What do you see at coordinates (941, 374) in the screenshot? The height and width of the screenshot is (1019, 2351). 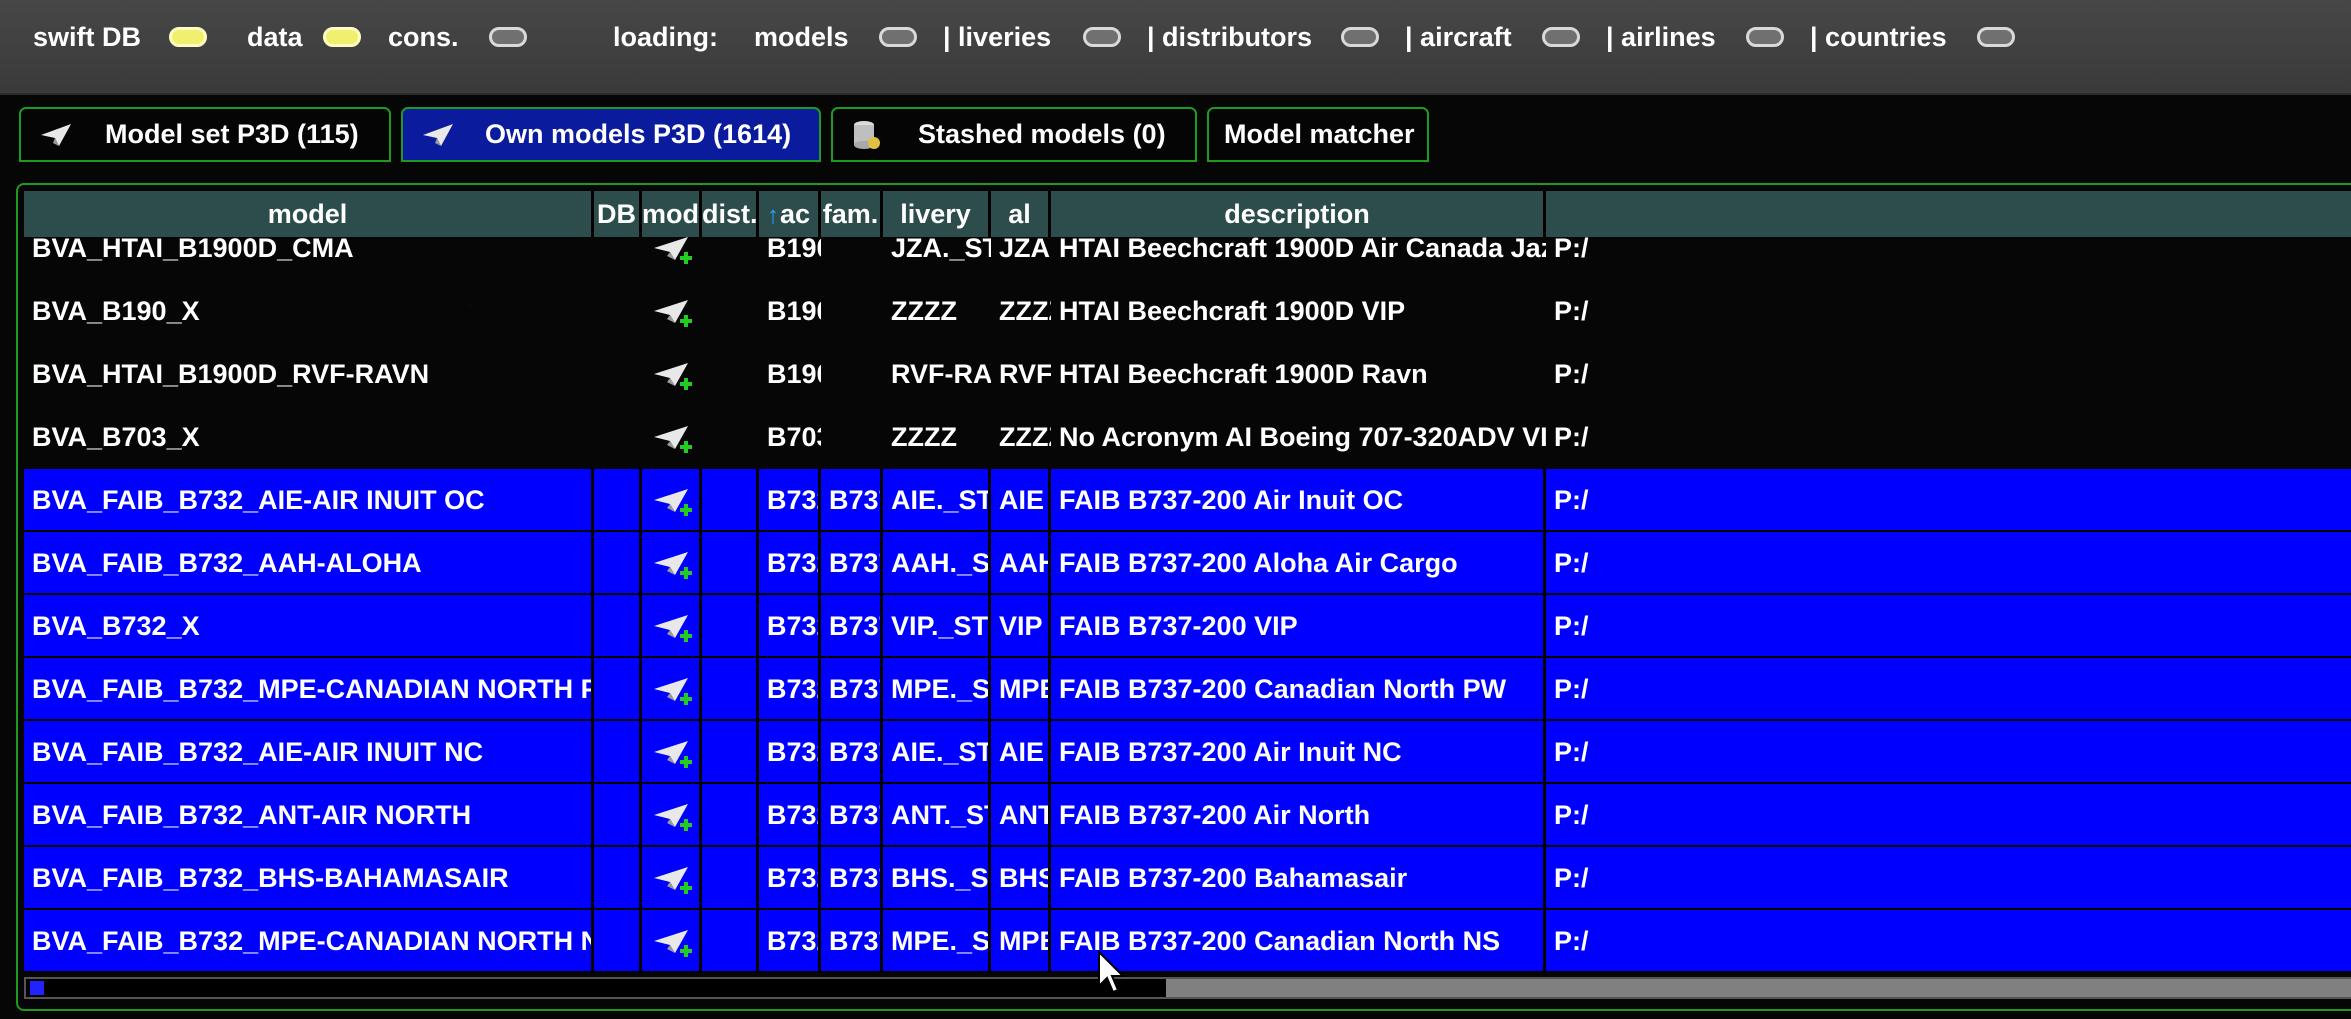 I see `cell-livery: RVF-RAVN` at bounding box center [941, 374].